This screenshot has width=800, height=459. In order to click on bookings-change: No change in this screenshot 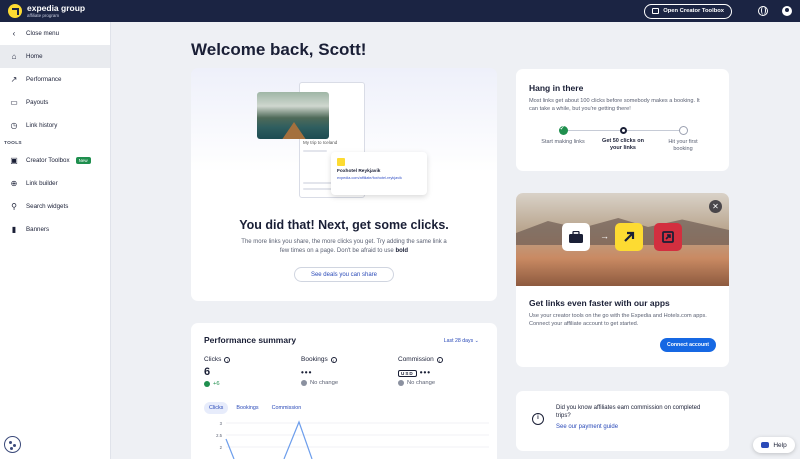, I will do `click(324, 383)`.